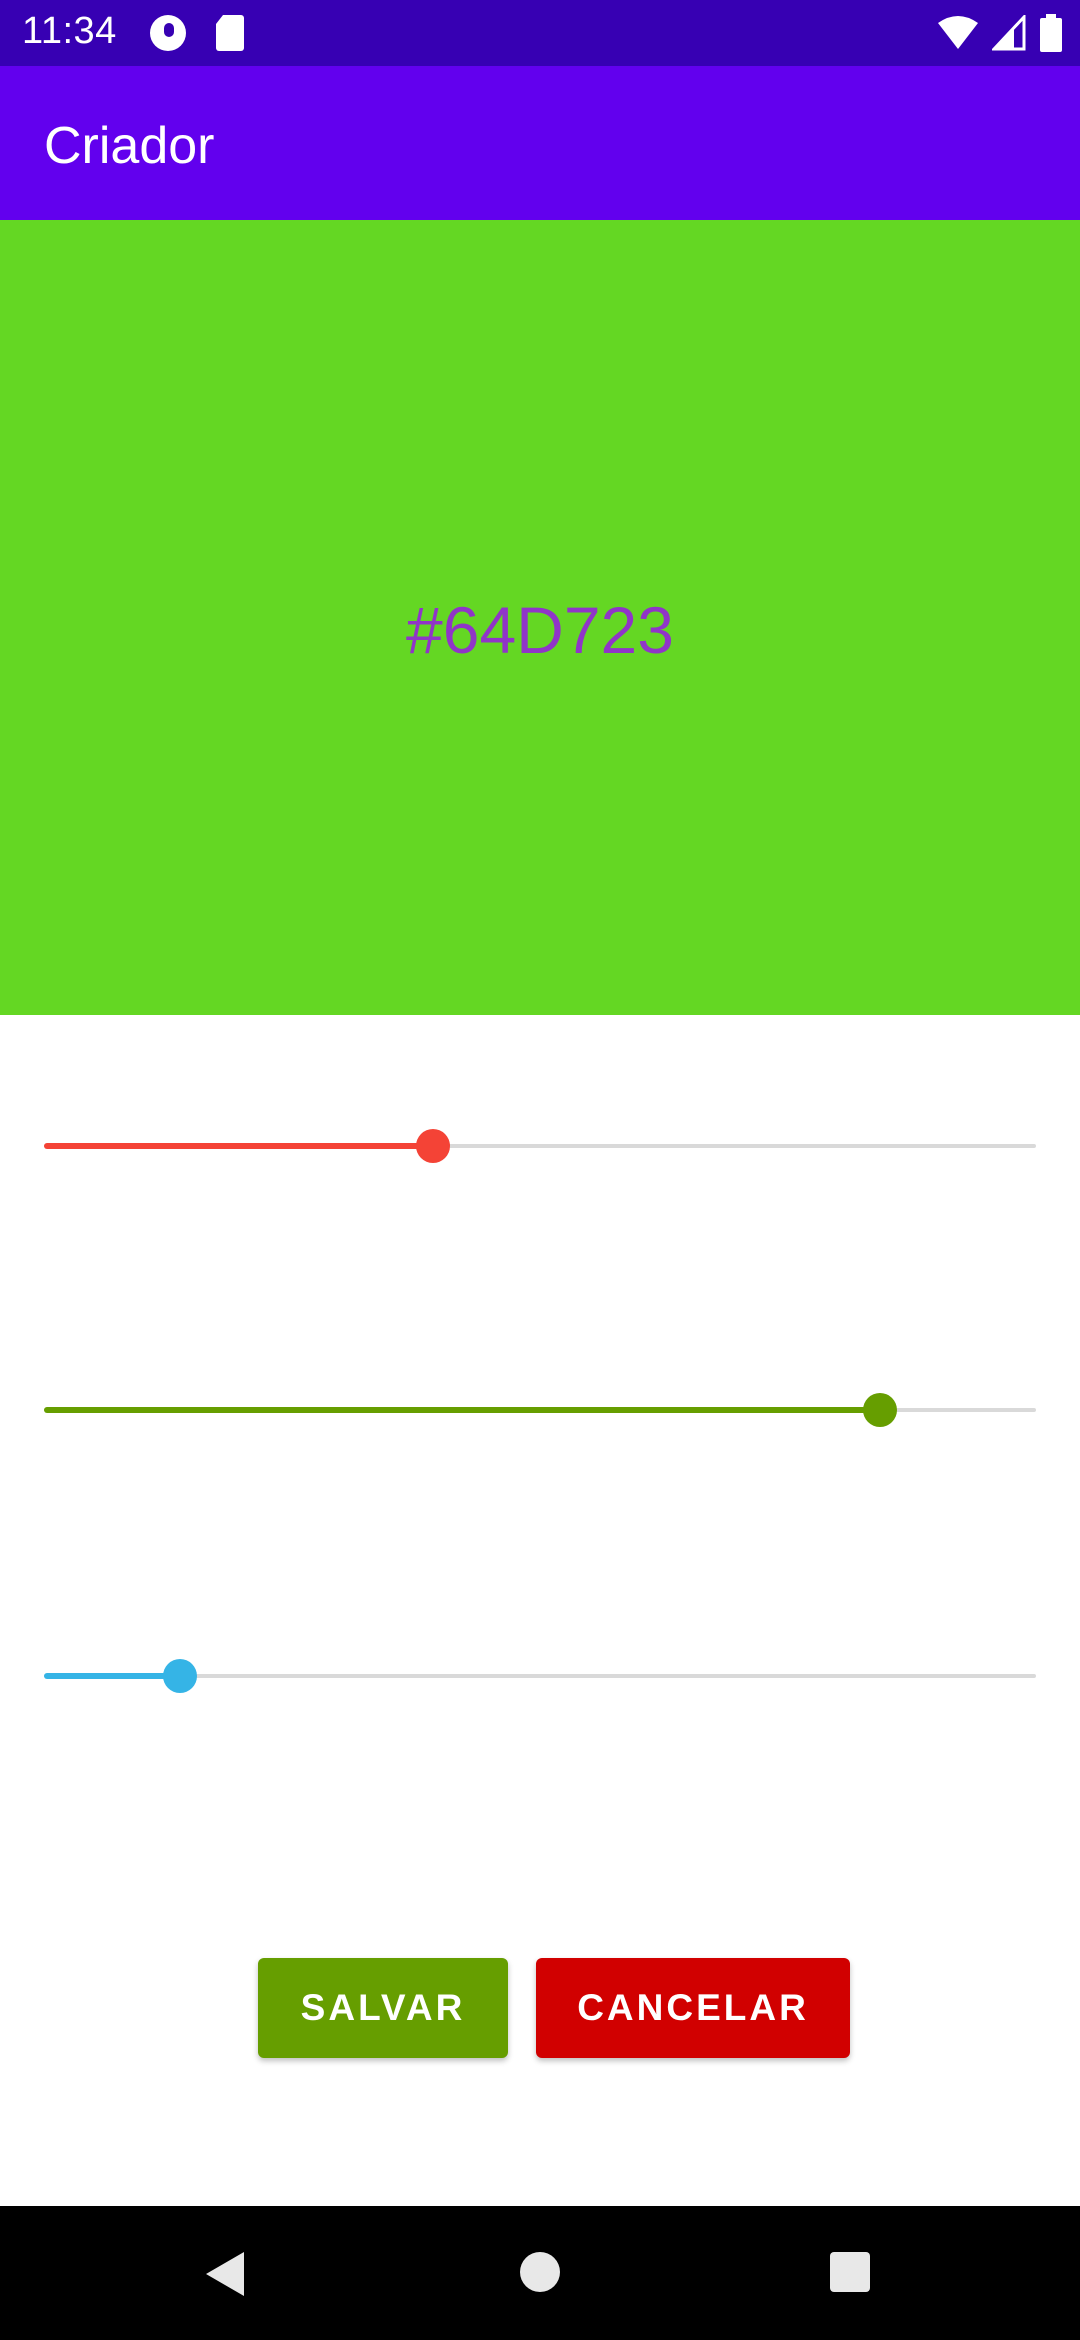 The image size is (1080, 2340). I want to click on blue-slider-fill, so click(112, 1676).